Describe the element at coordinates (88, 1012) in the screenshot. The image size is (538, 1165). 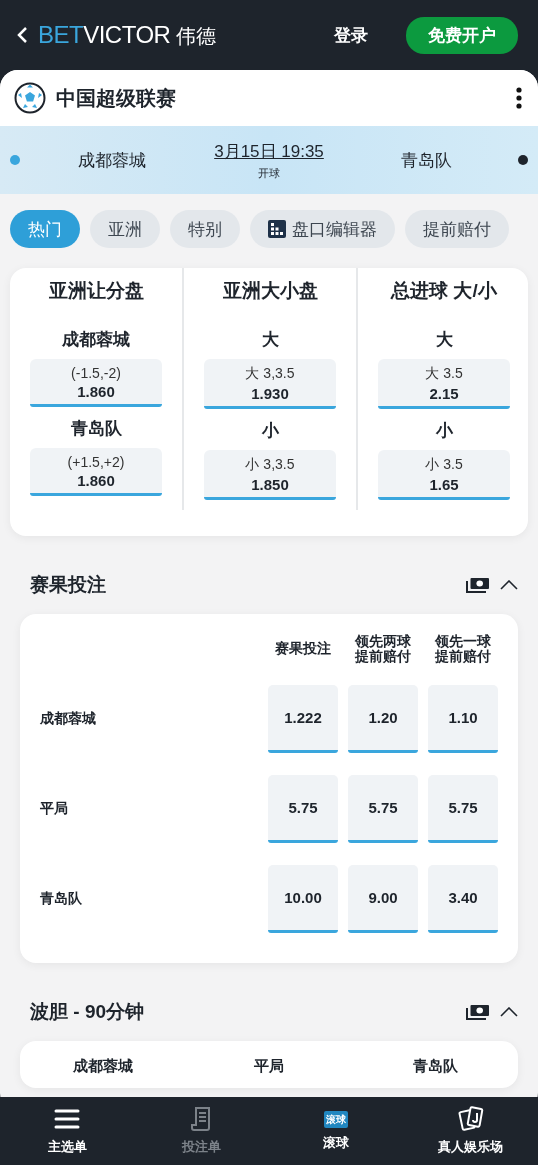
I see `section-title: 波胆 - 90分钟` at that location.